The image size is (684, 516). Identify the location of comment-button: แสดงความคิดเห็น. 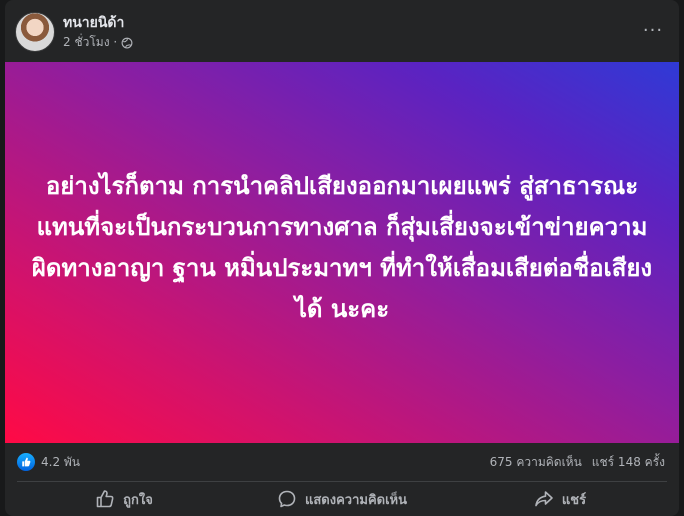
(342, 499).